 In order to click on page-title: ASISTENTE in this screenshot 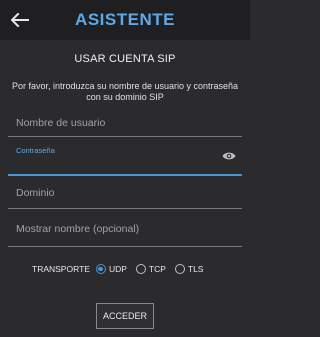, I will do `click(125, 19)`.